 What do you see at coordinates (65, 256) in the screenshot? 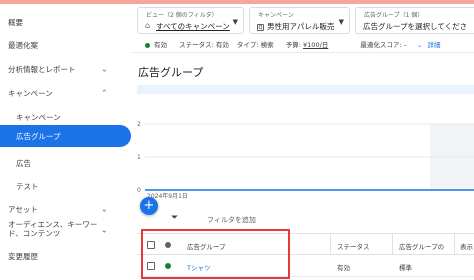
I see `sidebar-item-change-history: 変更履歴` at bounding box center [65, 256].